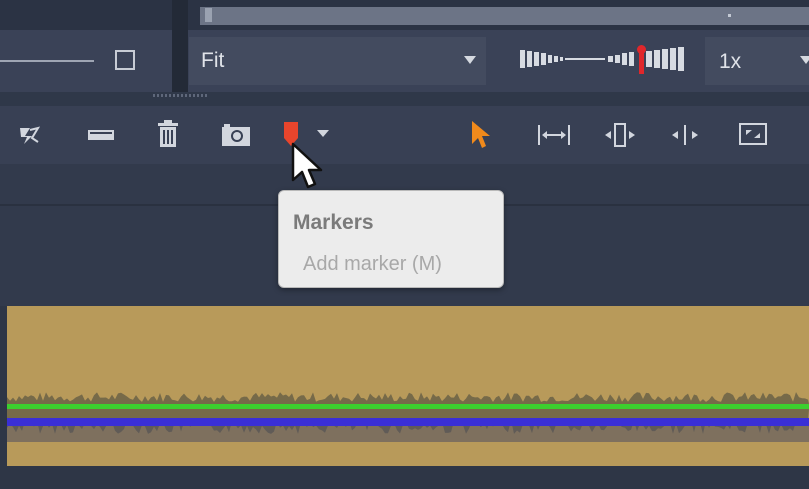  What do you see at coordinates (730, 61) in the screenshot?
I see `playback-speed-label: 1x` at bounding box center [730, 61].